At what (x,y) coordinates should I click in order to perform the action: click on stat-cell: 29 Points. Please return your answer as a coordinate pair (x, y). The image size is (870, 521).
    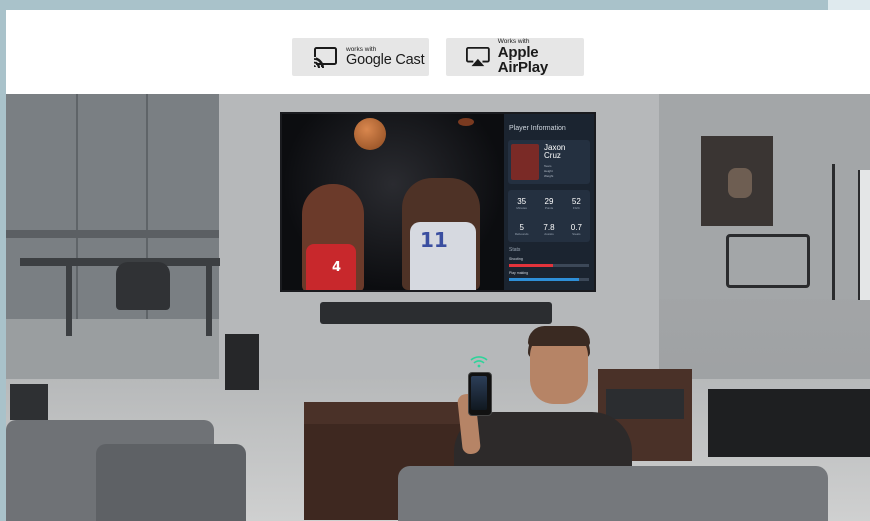
    Looking at the image, I should click on (548, 203).